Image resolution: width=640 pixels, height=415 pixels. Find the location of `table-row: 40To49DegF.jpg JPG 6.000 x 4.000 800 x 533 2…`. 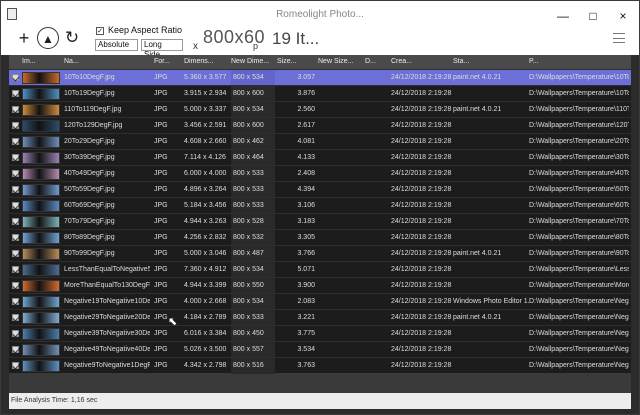

table-row: 40To49DegF.jpg JPG 6.000 x 4.000 800 x 533 2… is located at coordinates (320, 173).